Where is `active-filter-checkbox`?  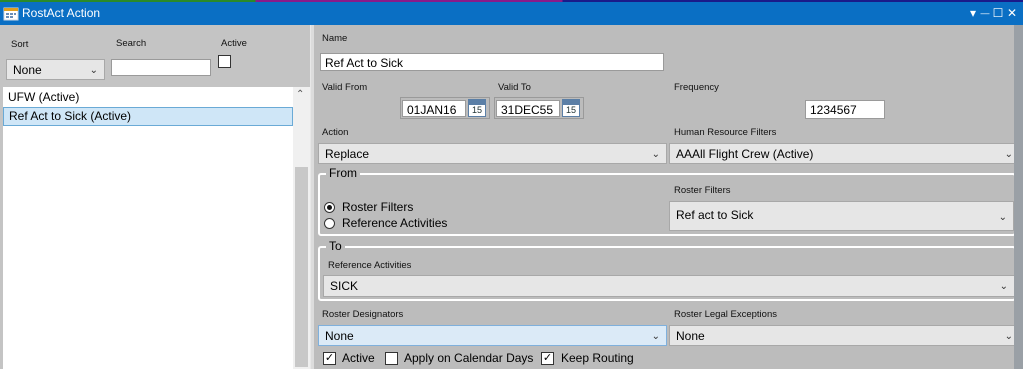 active-filter-checkbox is located at coordinates (224, 61).